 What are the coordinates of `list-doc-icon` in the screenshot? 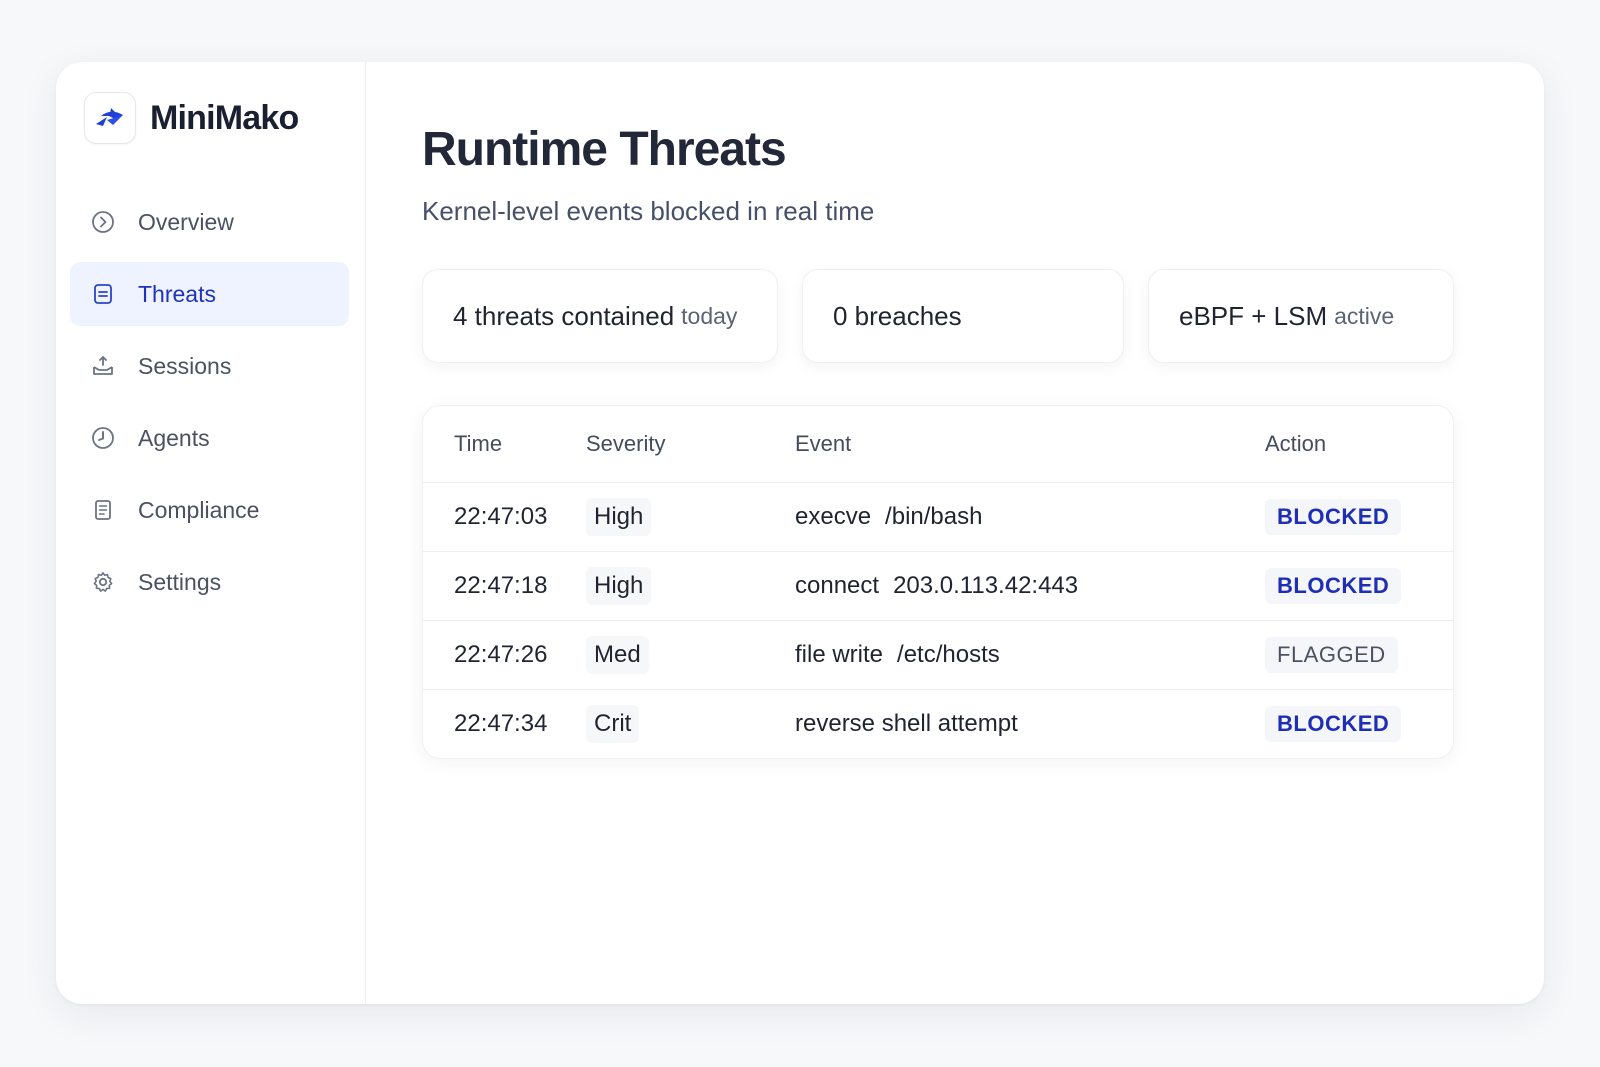 It's located at (103, 294).